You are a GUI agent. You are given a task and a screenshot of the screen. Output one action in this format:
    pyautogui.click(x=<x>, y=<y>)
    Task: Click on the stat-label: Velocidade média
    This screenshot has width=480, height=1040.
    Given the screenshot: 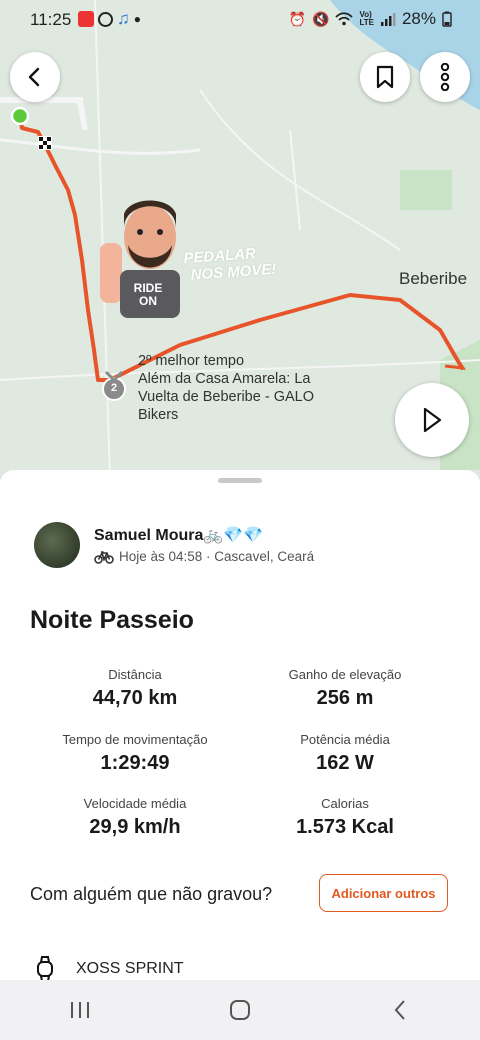 What is the action you would take?
    pyautogui.click(x=135, y=803)
    